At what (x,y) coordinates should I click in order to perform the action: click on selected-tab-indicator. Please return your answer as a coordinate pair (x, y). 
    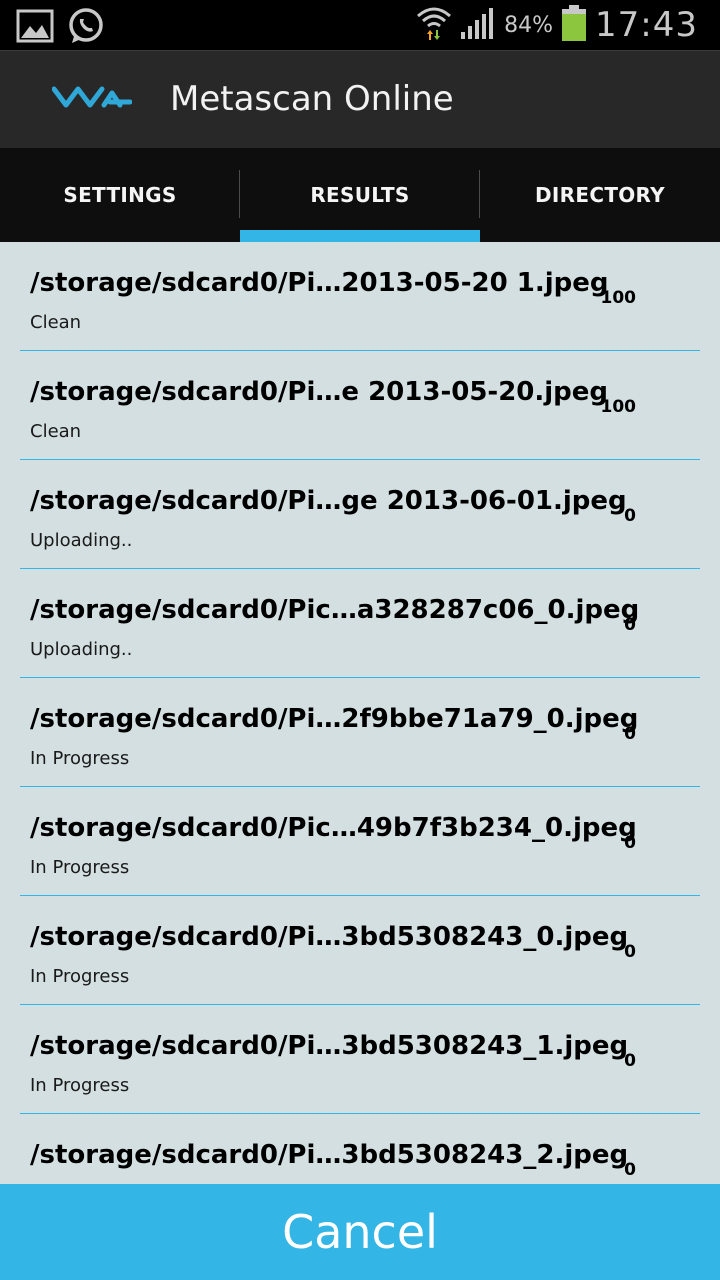
    Looking at the image, I should click on (360, 236).